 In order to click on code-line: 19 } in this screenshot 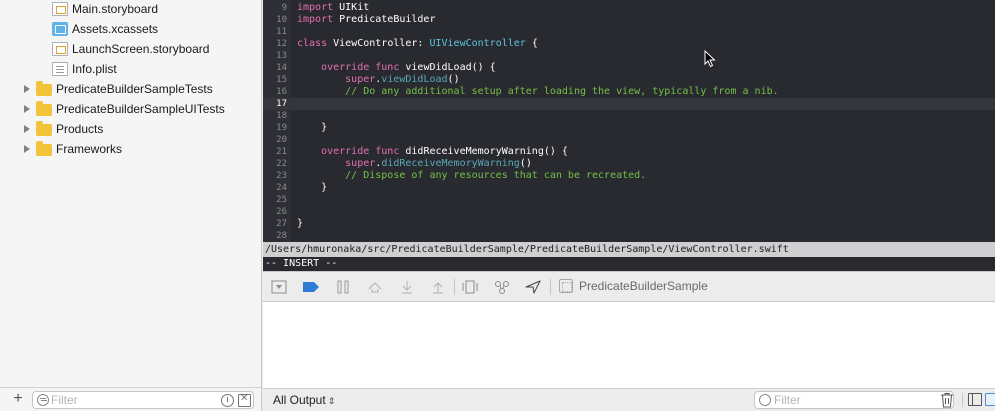, I will do `click(629, 128)`.